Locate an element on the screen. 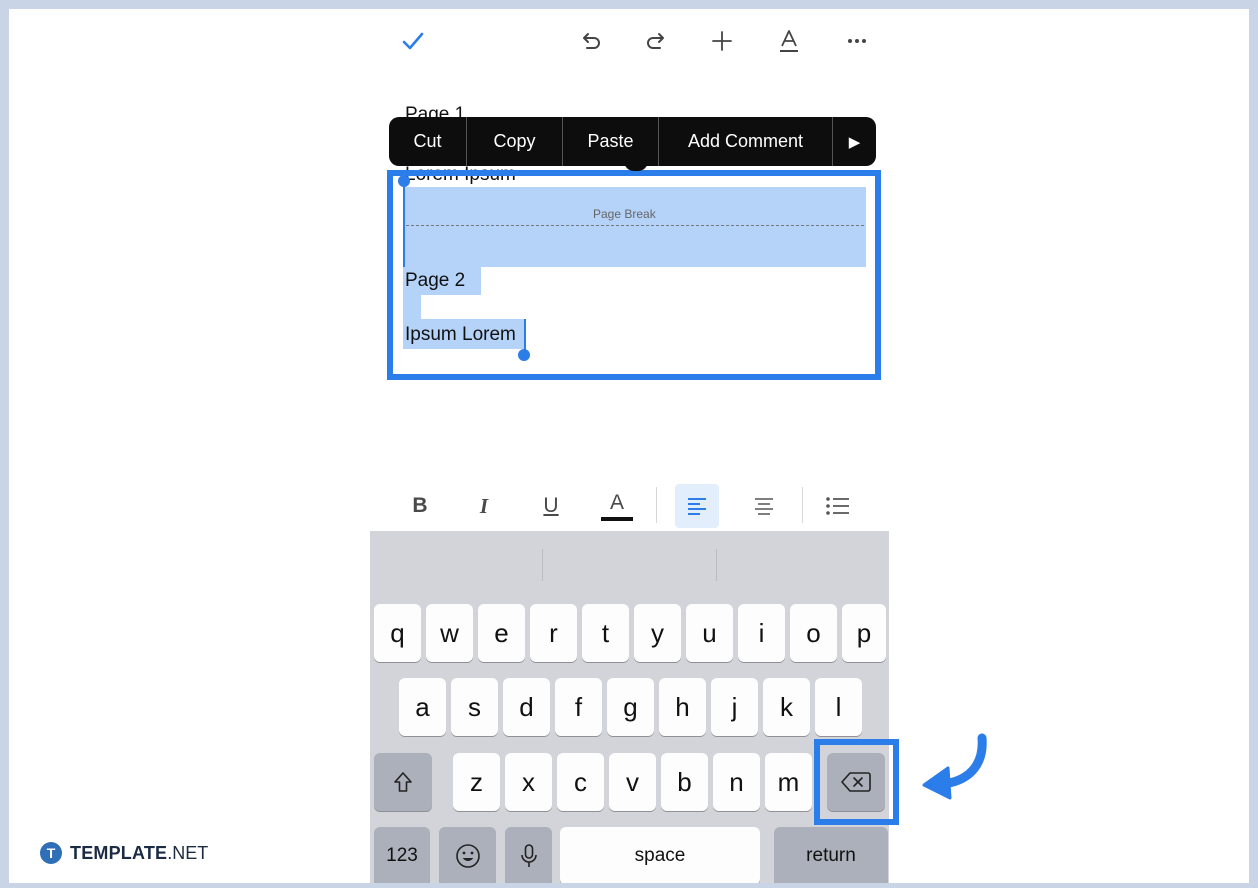 This screenshot has width=1258, height=888. align-left-icon is located at coordinates (697, 506).